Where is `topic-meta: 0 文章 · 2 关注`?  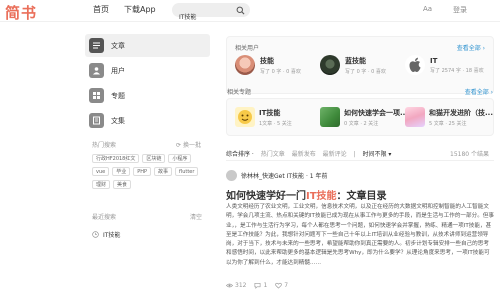 topic-meta: 0 文章 · 2 关注 is located at coordinates (361, 123).